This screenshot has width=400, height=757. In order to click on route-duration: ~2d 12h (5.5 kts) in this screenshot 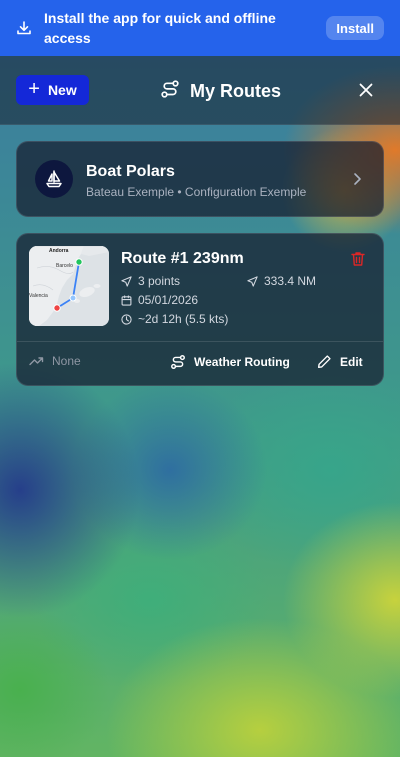, I will do `click(183, 319)`.